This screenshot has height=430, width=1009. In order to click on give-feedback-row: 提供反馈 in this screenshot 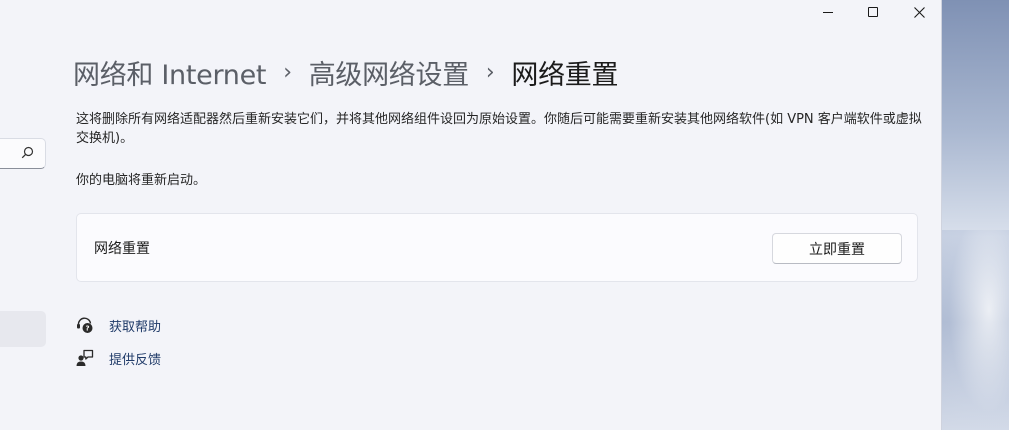, I will do `click(118, 358)`.